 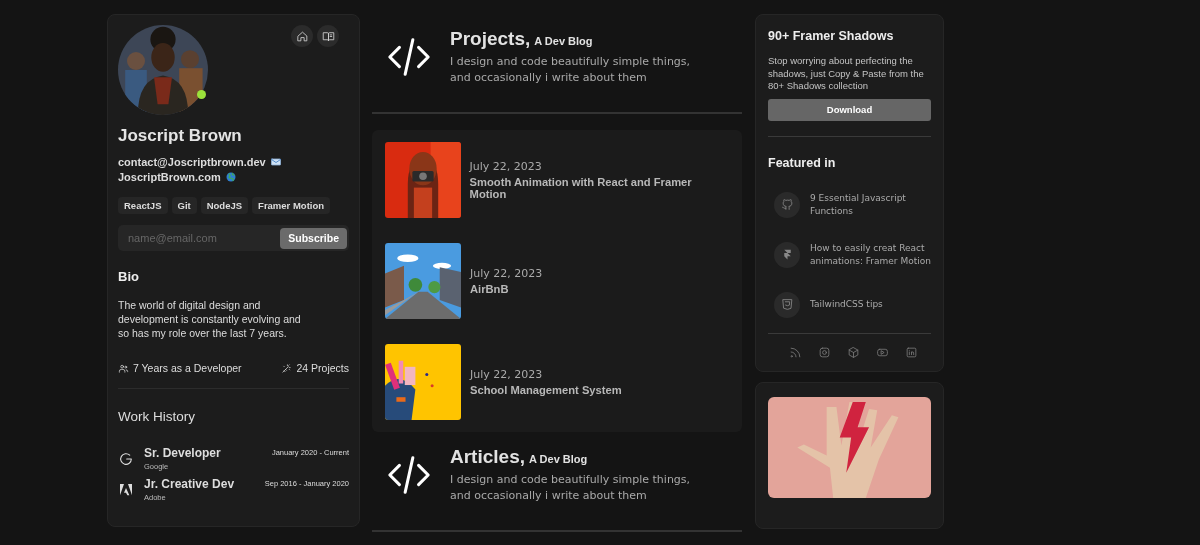 I want to click on featured-link: TailwindCSS tips, so click(x=846, y=304).